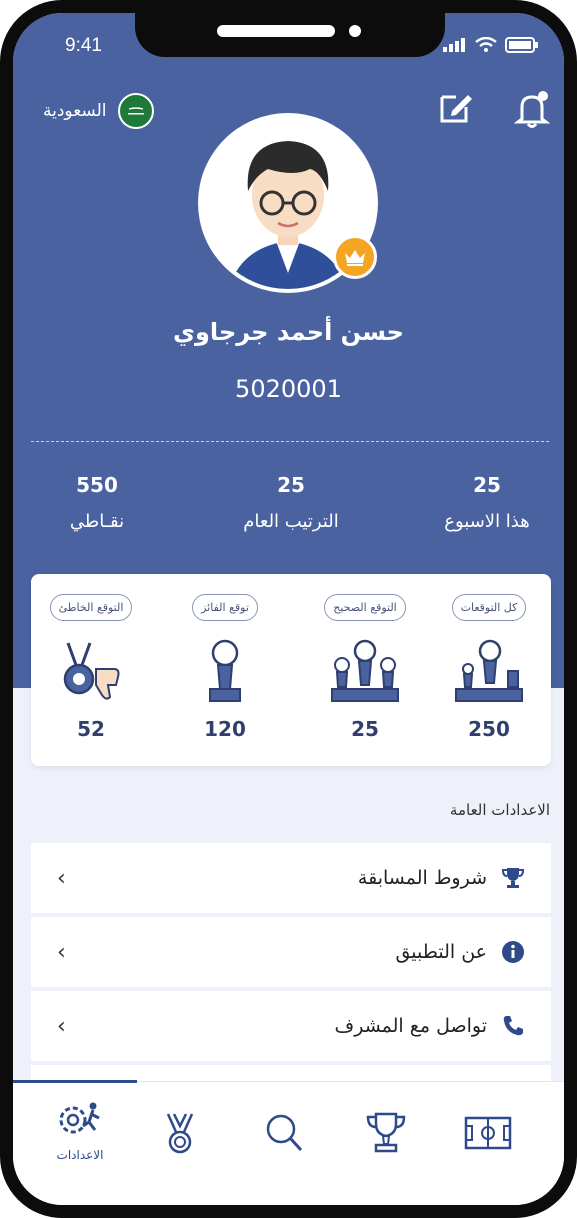 The image size is (577, 1218). What do you see at coordinates (410, 1026) in the screenshot?
I see `menu-item-label: تواصل مع المشرف` at bounding box center [410, 1026].